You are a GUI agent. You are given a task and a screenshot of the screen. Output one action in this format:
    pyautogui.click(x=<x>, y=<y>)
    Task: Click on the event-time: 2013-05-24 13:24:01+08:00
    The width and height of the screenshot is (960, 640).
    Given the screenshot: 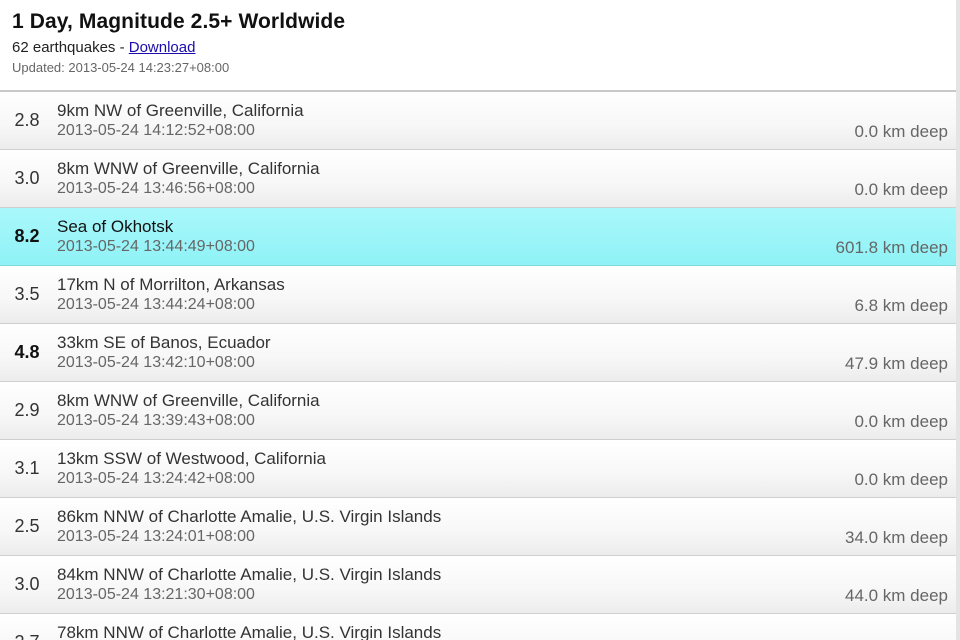 What is the action you would take?
    pyautogui.click(x=156, y=536)
    